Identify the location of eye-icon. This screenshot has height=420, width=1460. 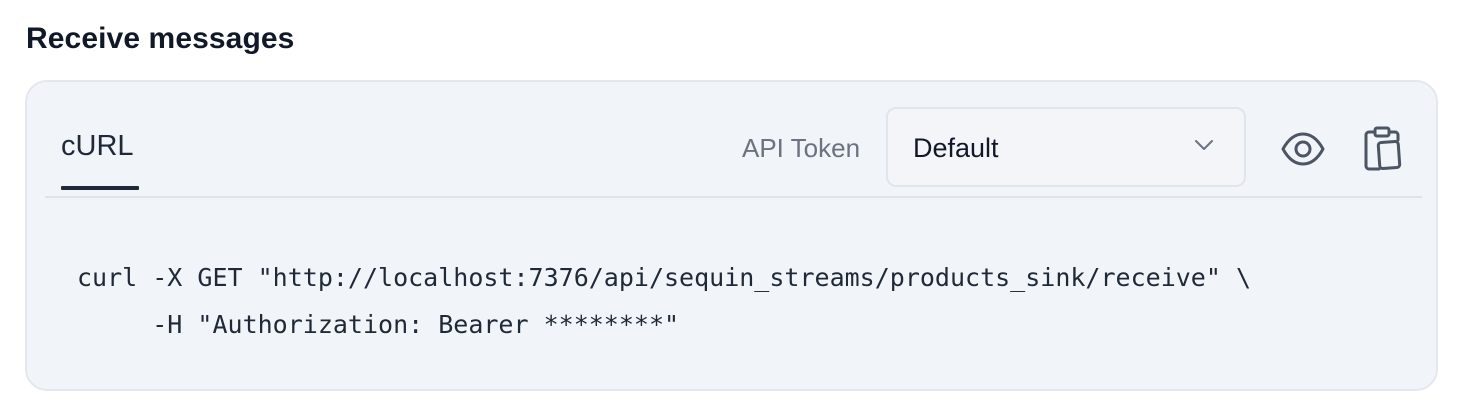
(1303, 149).